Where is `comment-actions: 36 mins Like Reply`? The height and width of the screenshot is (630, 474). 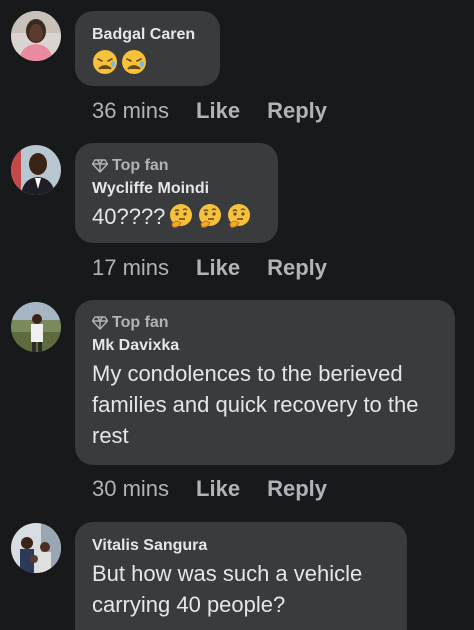
comment-actions: 36 mins Like Reply is located at coordinates (209, 111).